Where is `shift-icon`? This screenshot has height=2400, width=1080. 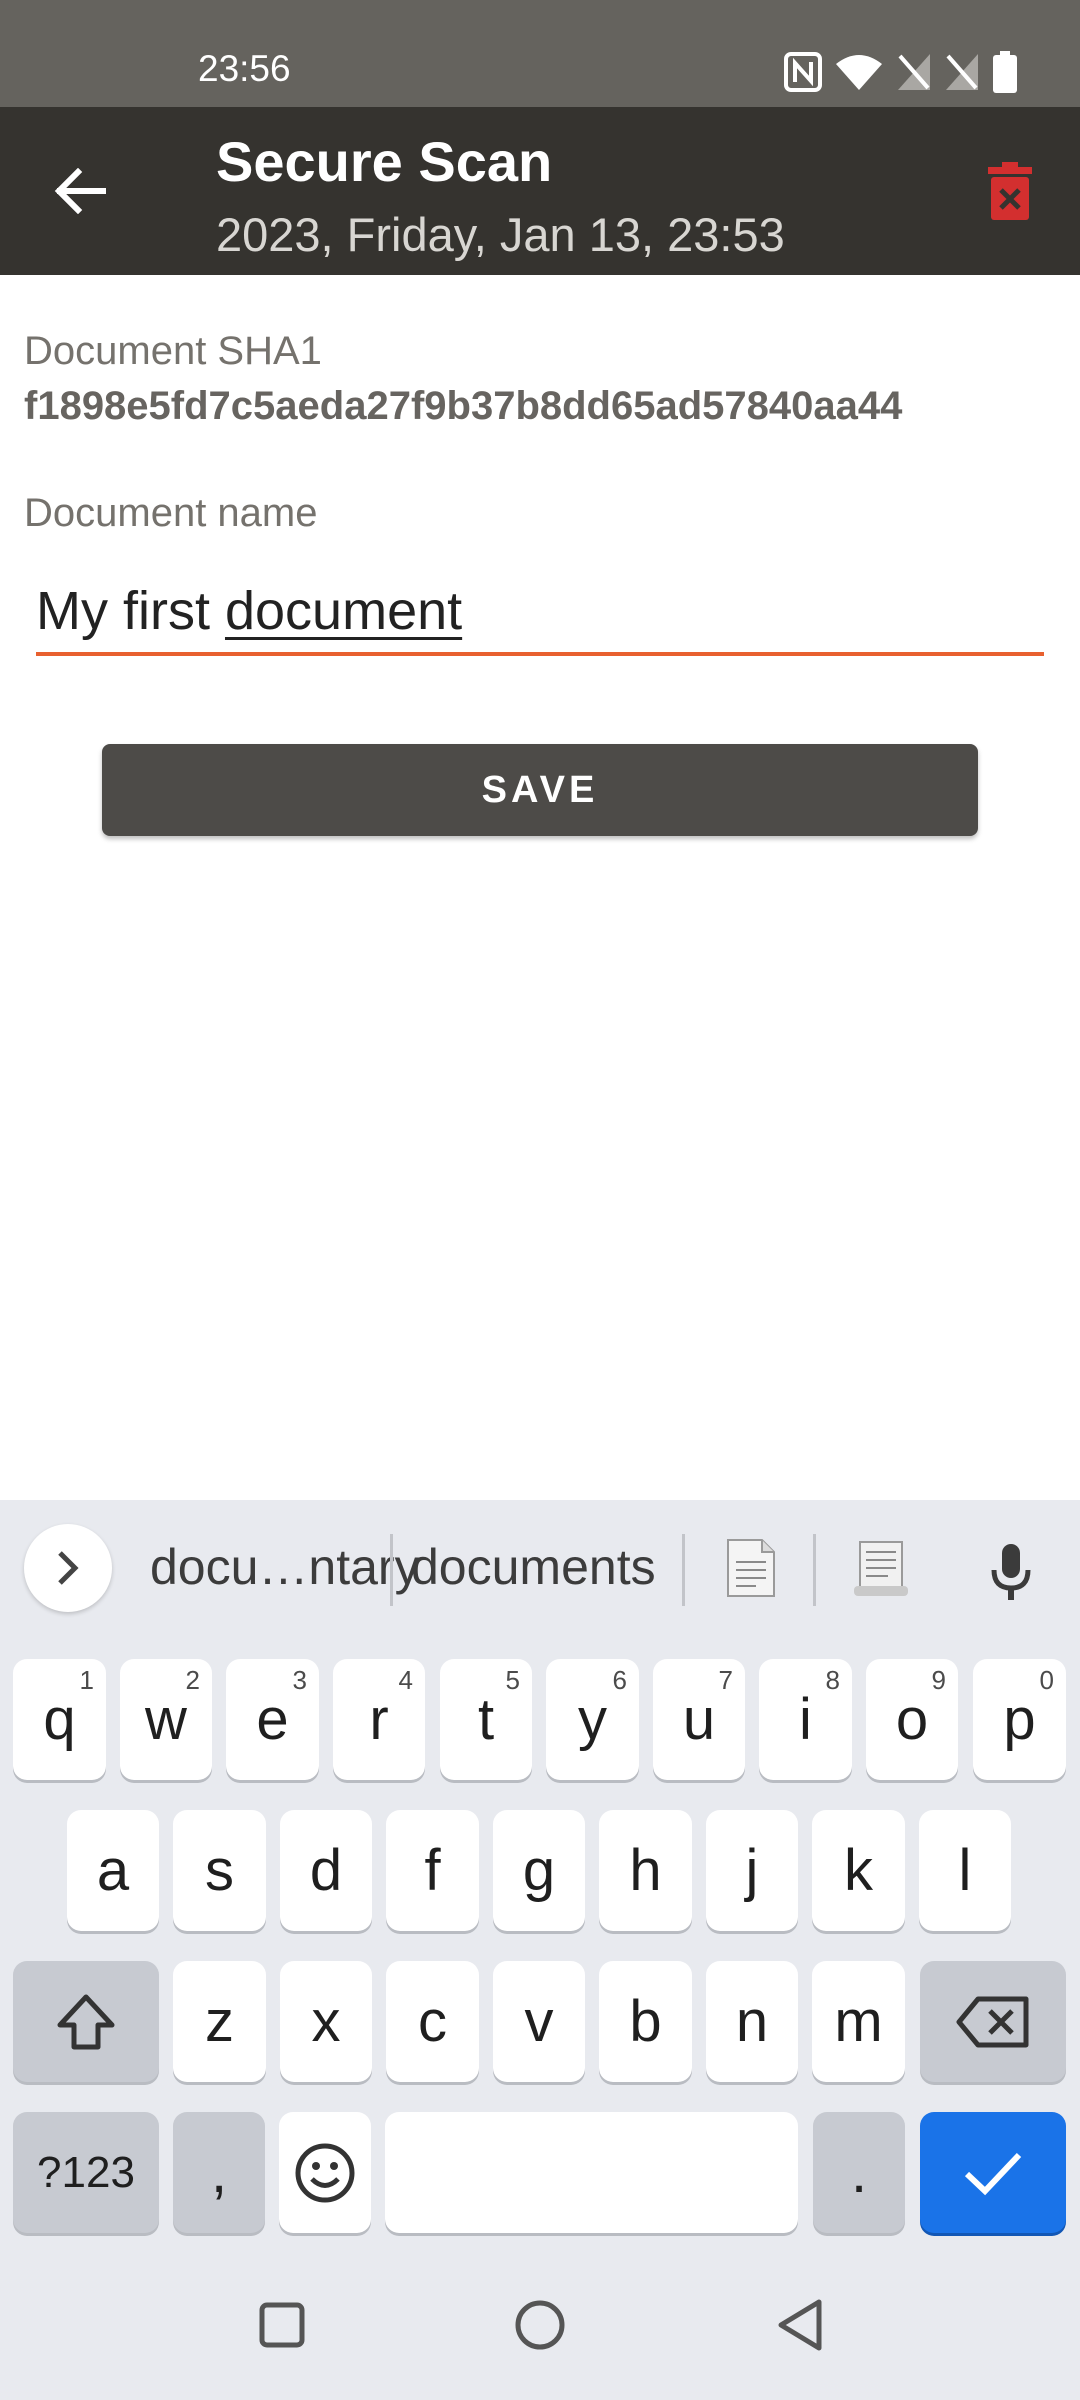 shift-icon is located at coordinates (86, 2021).